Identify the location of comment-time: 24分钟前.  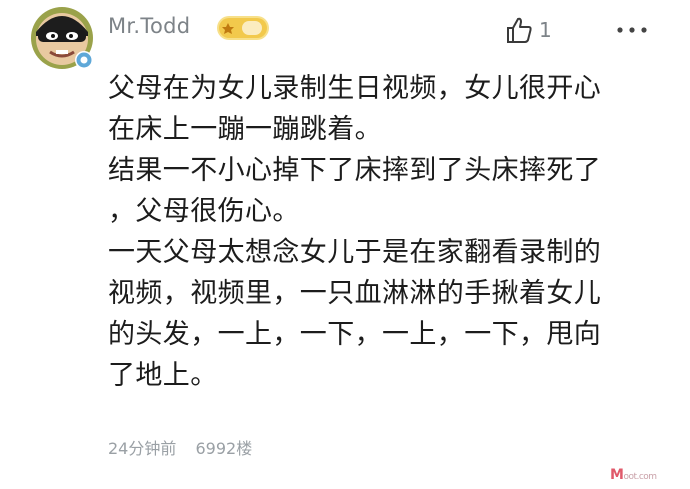
(142, 448).